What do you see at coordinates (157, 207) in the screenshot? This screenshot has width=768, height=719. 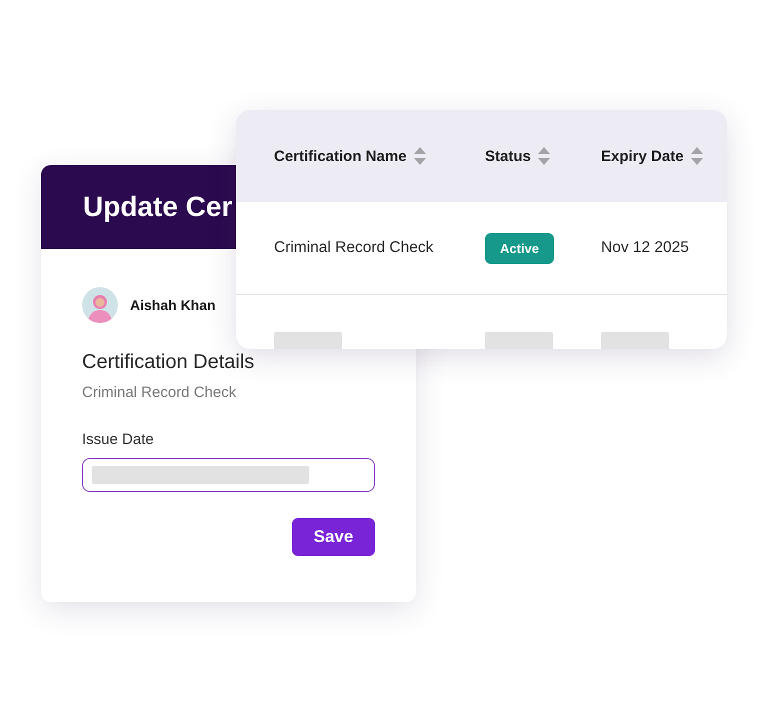 I see `form-title: Update Cer` at bounding box center [157, 207].